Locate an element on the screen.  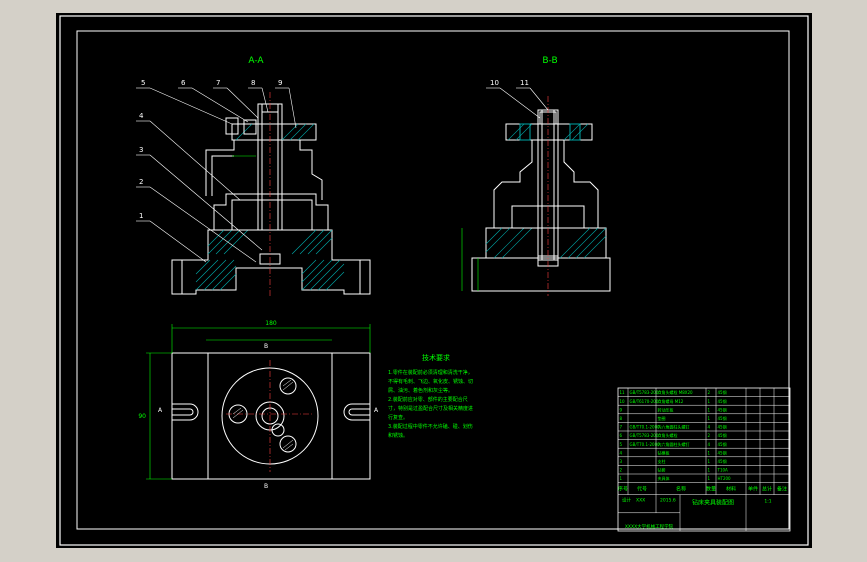
balloon-4: 4 is located at coordinates (141, 116).